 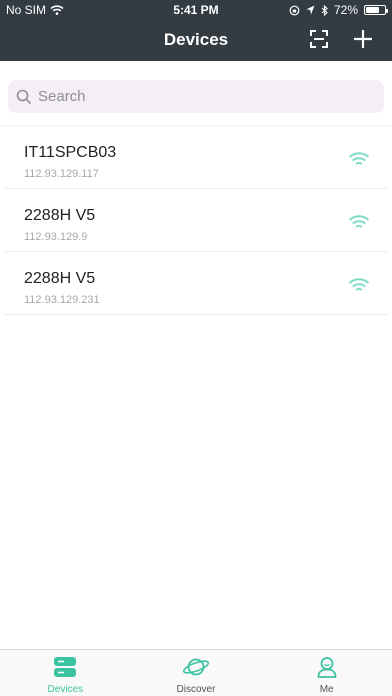 I want to click on tab-devices: Devices, so click(x=65, y=673).